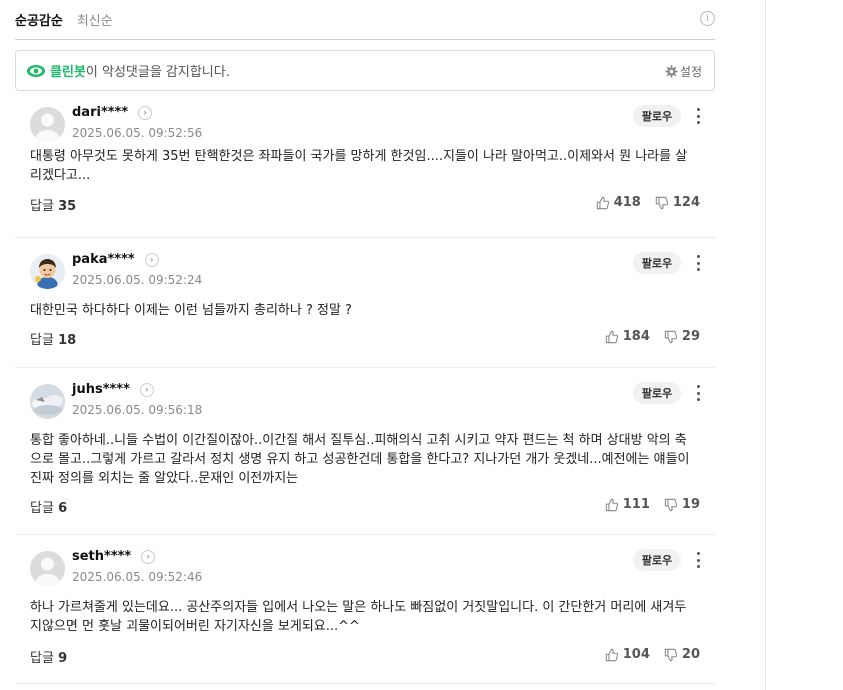 This screenshot has height=690, width=843. What do you see at coordinates (101, 556) in the screenshot?
I see `username: seth****` at bounding box center [101, 556].